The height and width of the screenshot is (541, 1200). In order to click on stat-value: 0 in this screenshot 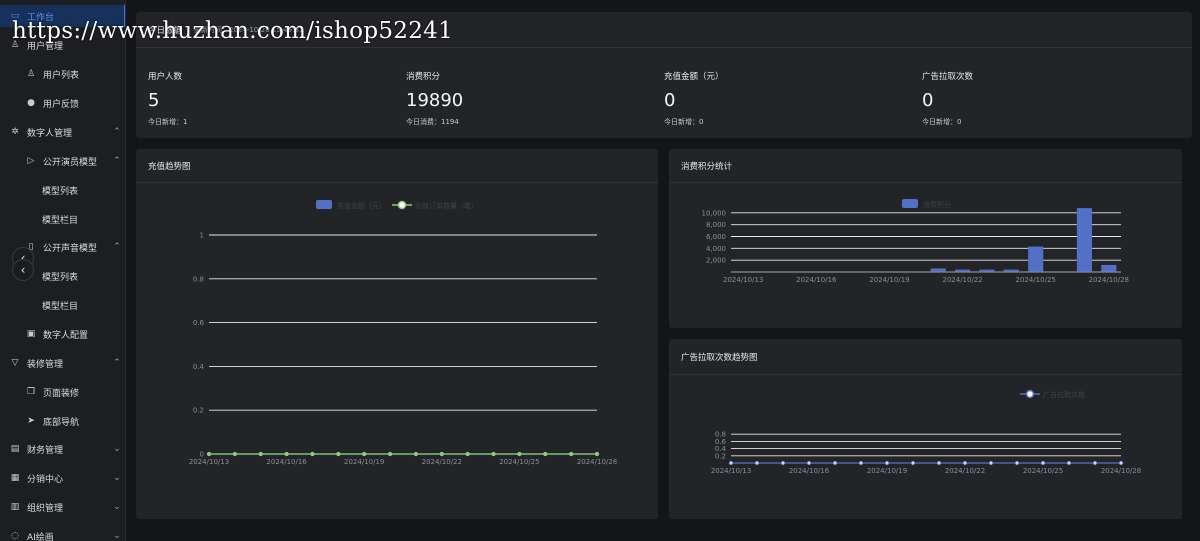, I will do `click(928, 100)`.